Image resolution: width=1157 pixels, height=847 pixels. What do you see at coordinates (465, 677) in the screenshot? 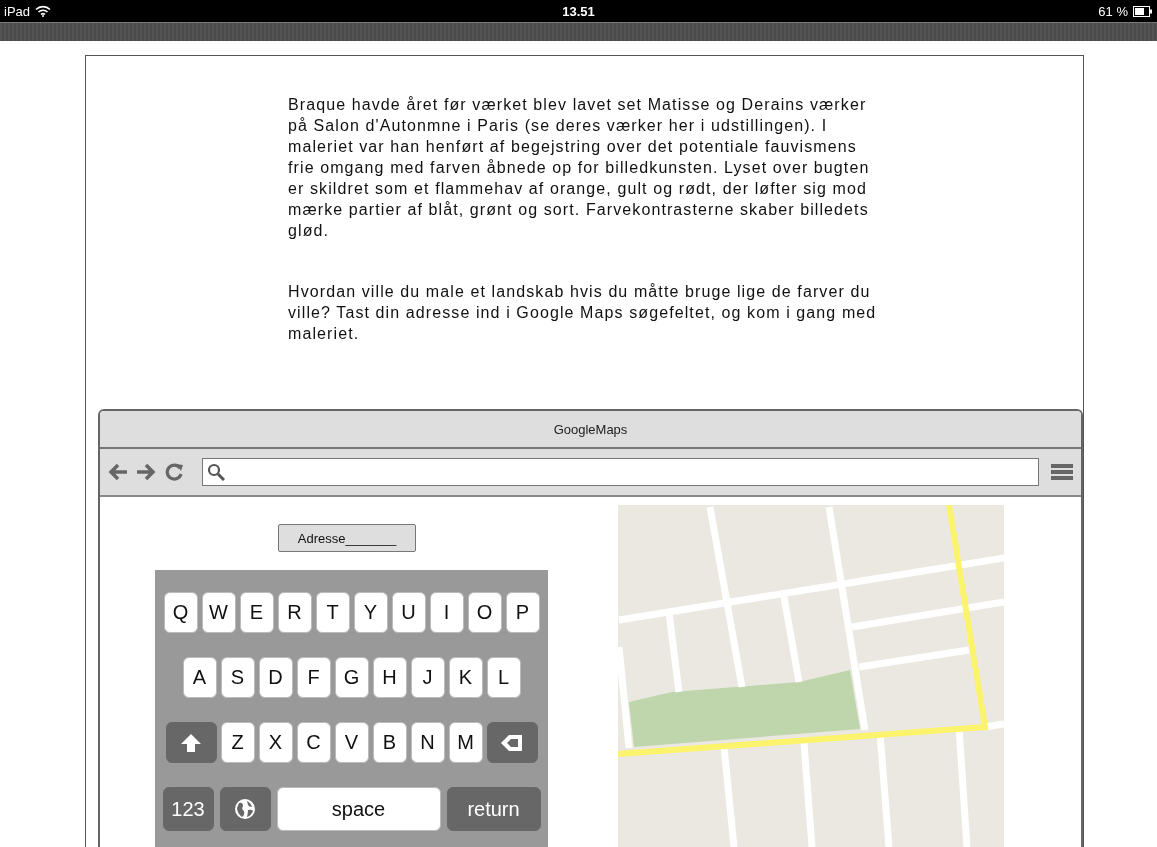
I see `letter-key: K` at bounding box center [465, 677].